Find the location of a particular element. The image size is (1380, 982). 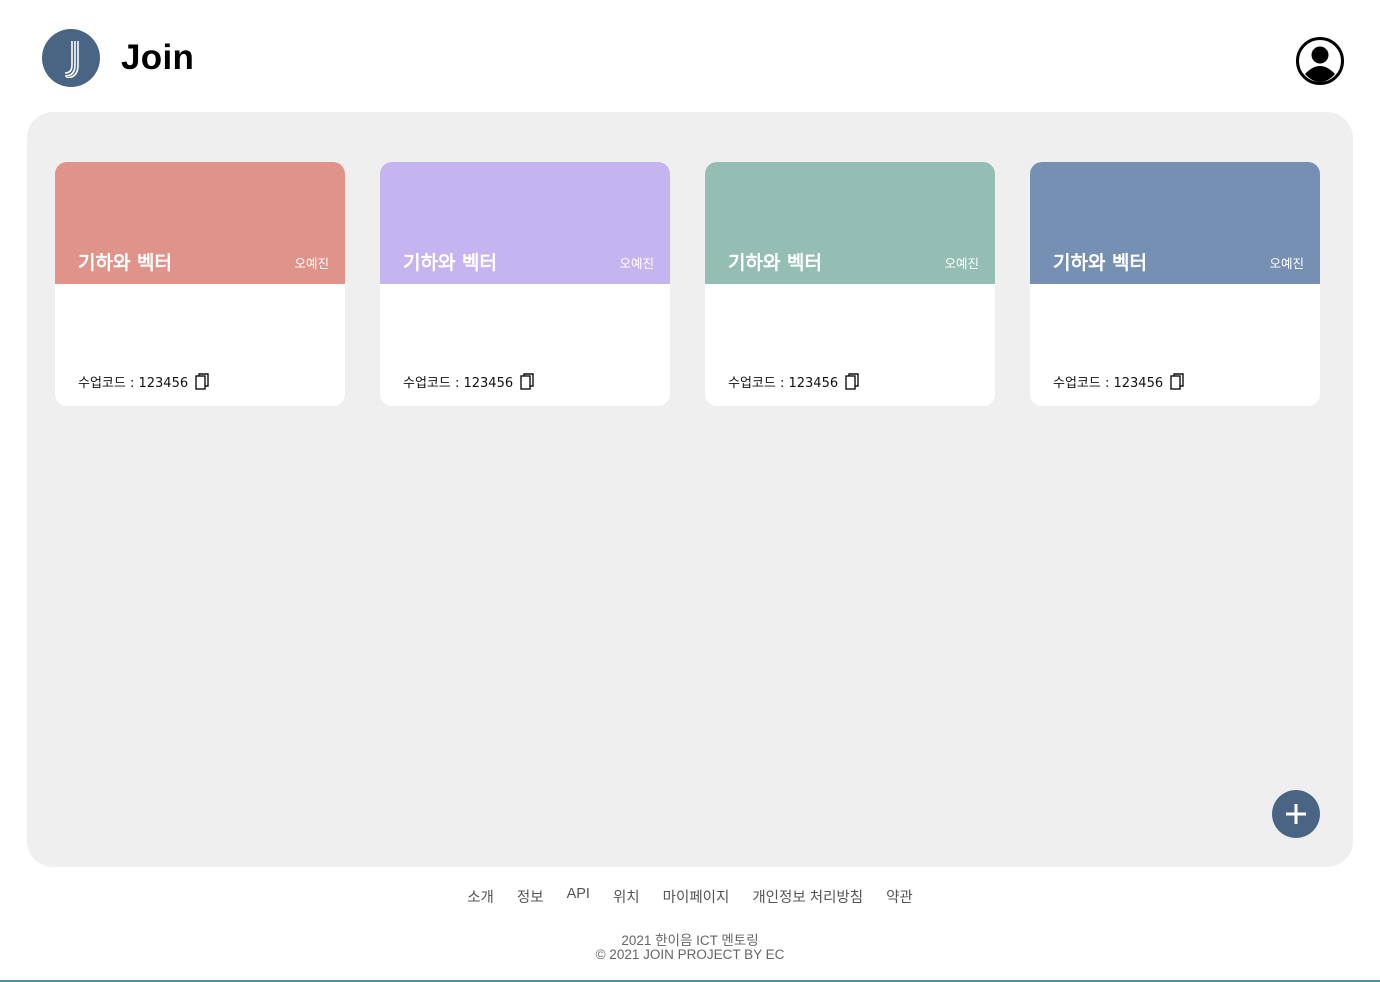

footer-link-intro: 소개 is located at coordinates (480, 896).